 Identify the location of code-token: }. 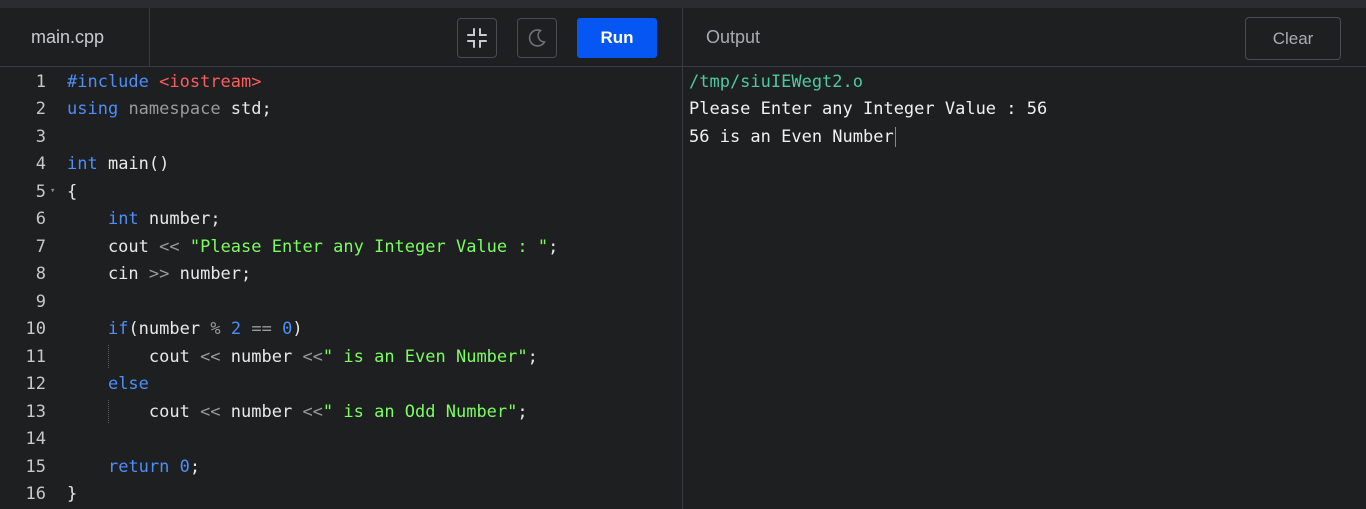
(72, 494).